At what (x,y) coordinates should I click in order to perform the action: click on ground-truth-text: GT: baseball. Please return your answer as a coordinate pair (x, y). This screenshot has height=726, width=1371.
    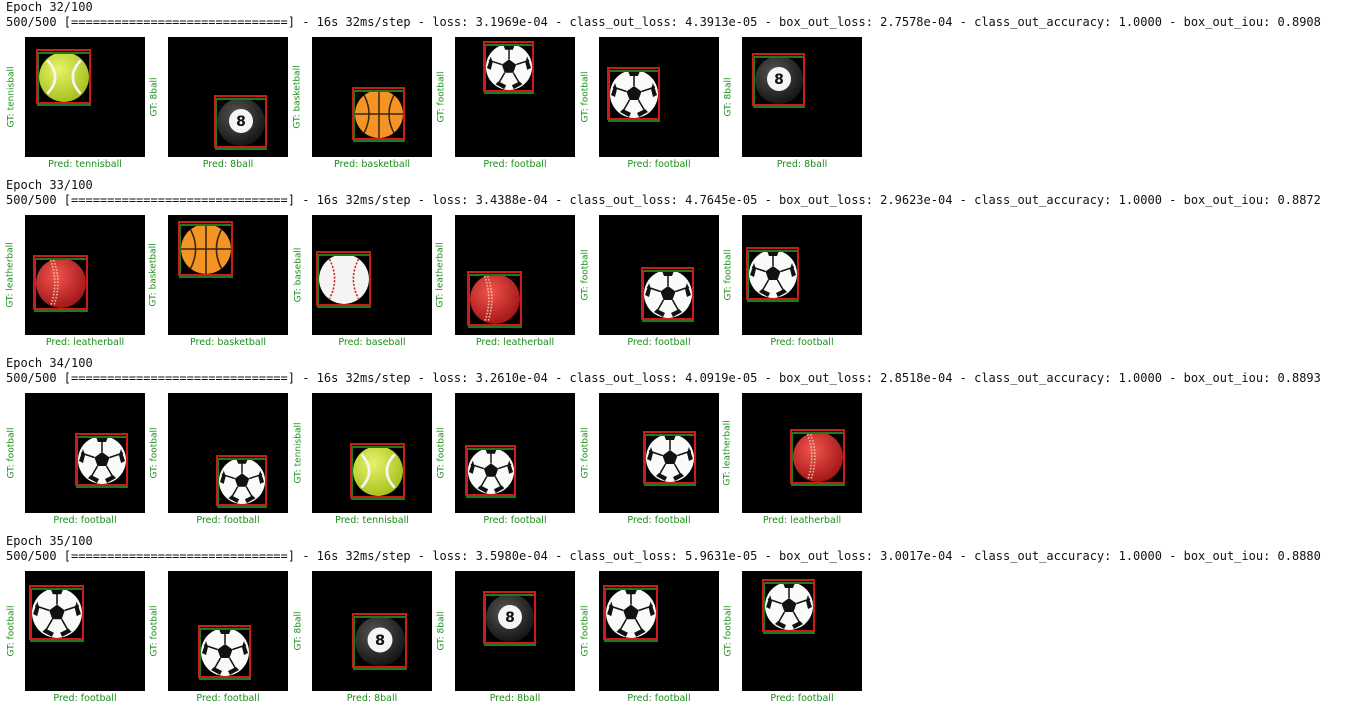
    Looking at the image, I should click on (298, 275).